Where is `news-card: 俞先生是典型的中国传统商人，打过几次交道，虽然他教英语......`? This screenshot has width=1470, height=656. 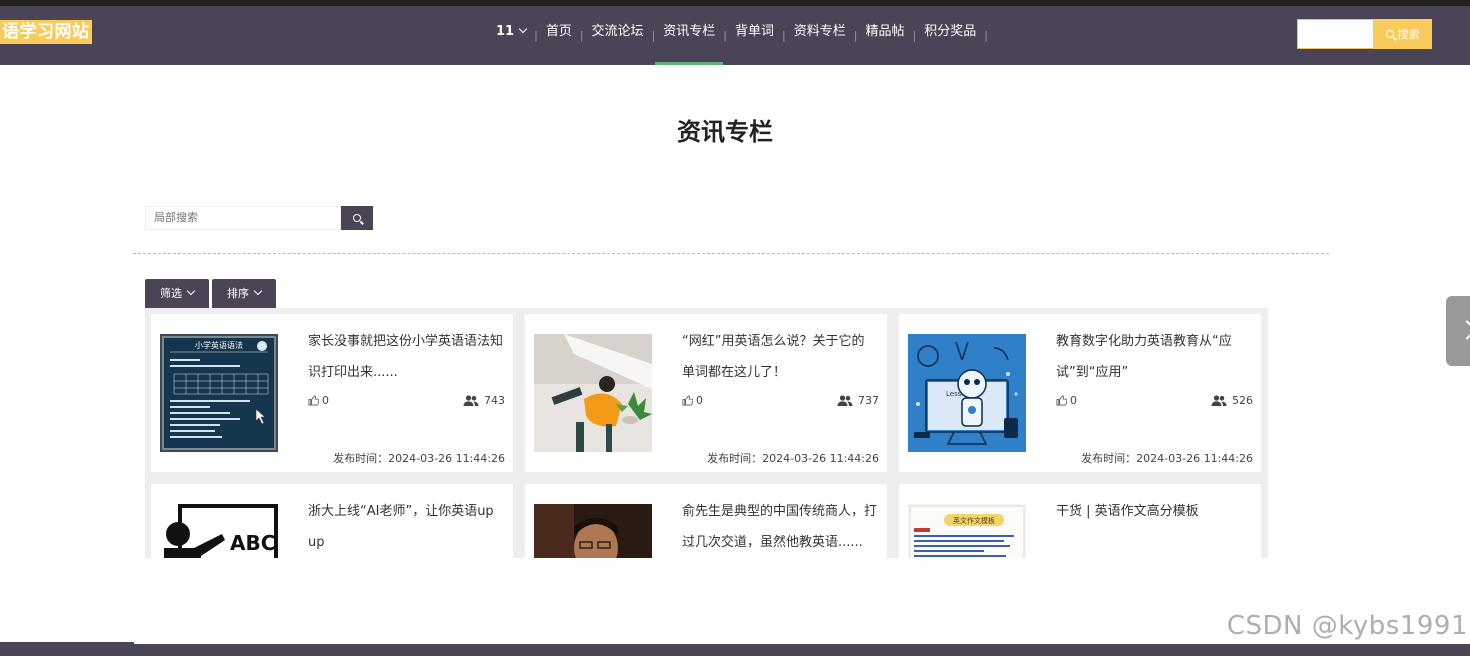 news-card: 俞先生是典型的中国传统商人，打过几次交道，虽然他教英语...... is located at coordinates (706, 521).